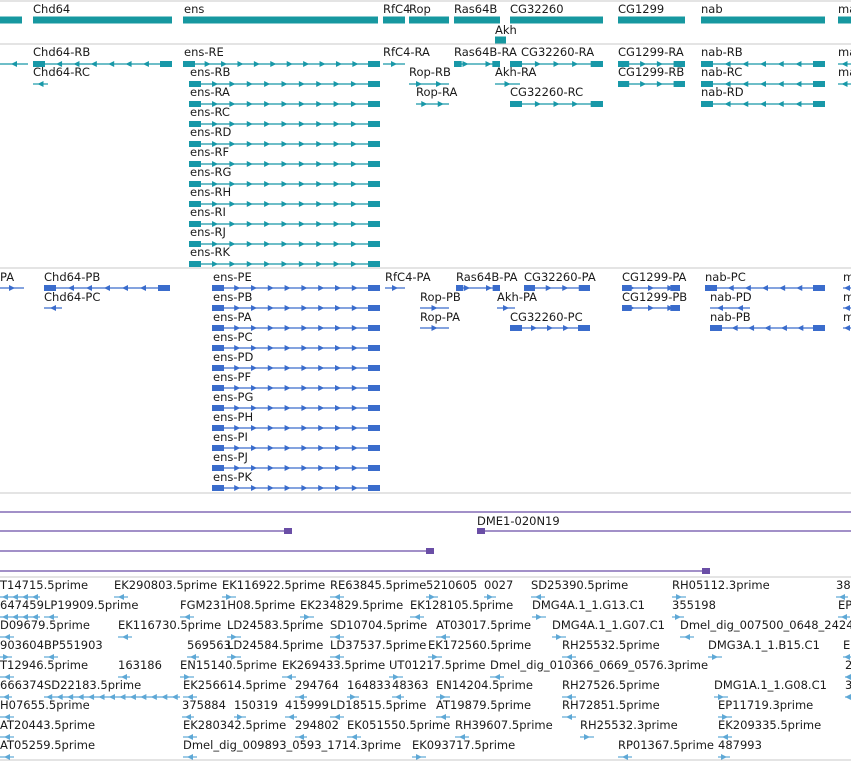 Image resolution: width=851 pixels, height=761 pixels. Describe the element at coordinates (556, 56) in the screenshot. I see `transcript-feature: CG32260-RA` at that location.